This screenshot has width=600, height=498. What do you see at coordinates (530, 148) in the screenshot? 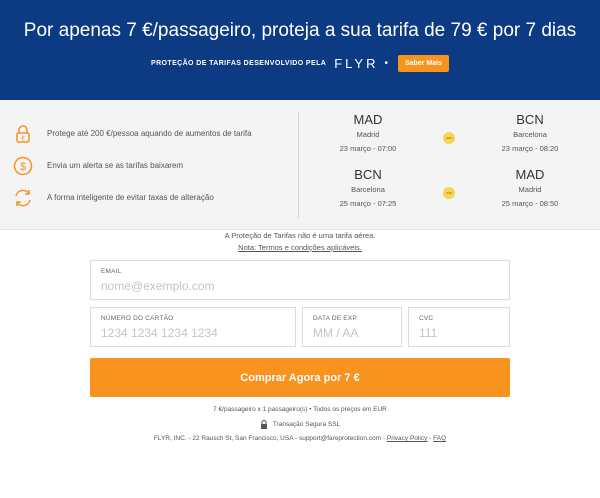
I see `flight-datetime: 23 março - 08:20` at bounding box center [530, 148].